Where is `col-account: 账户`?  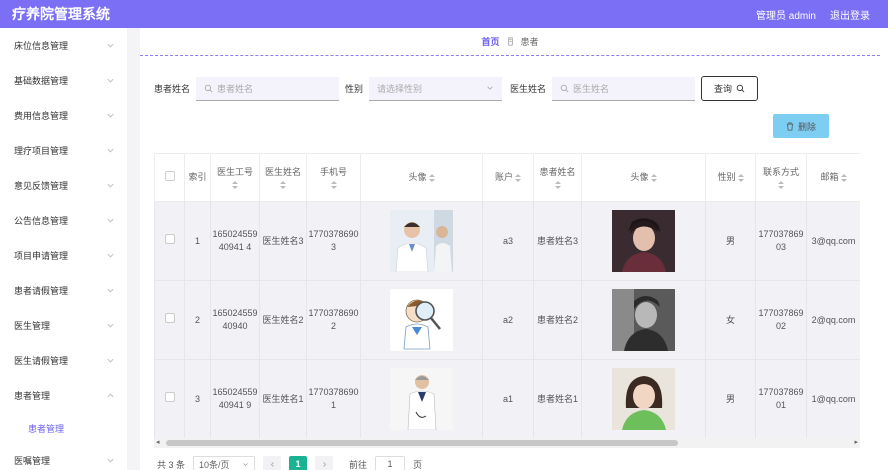
col-account: 账户 is located at coordinates (508, 177).